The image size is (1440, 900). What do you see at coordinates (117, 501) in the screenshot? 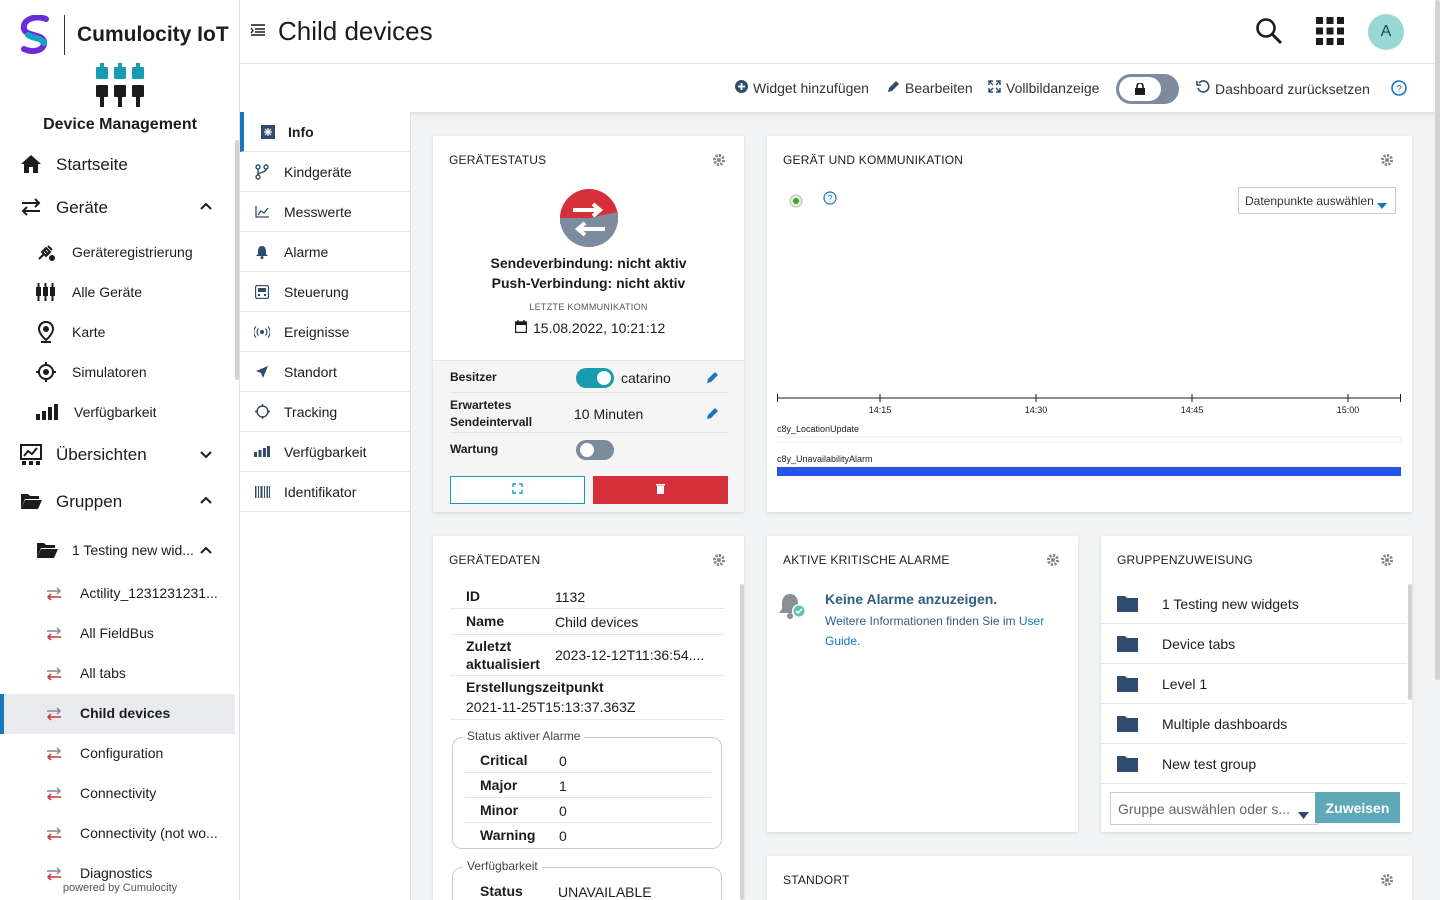
I see `nav-groups: Gruppen` at bounding box center [117, 501].